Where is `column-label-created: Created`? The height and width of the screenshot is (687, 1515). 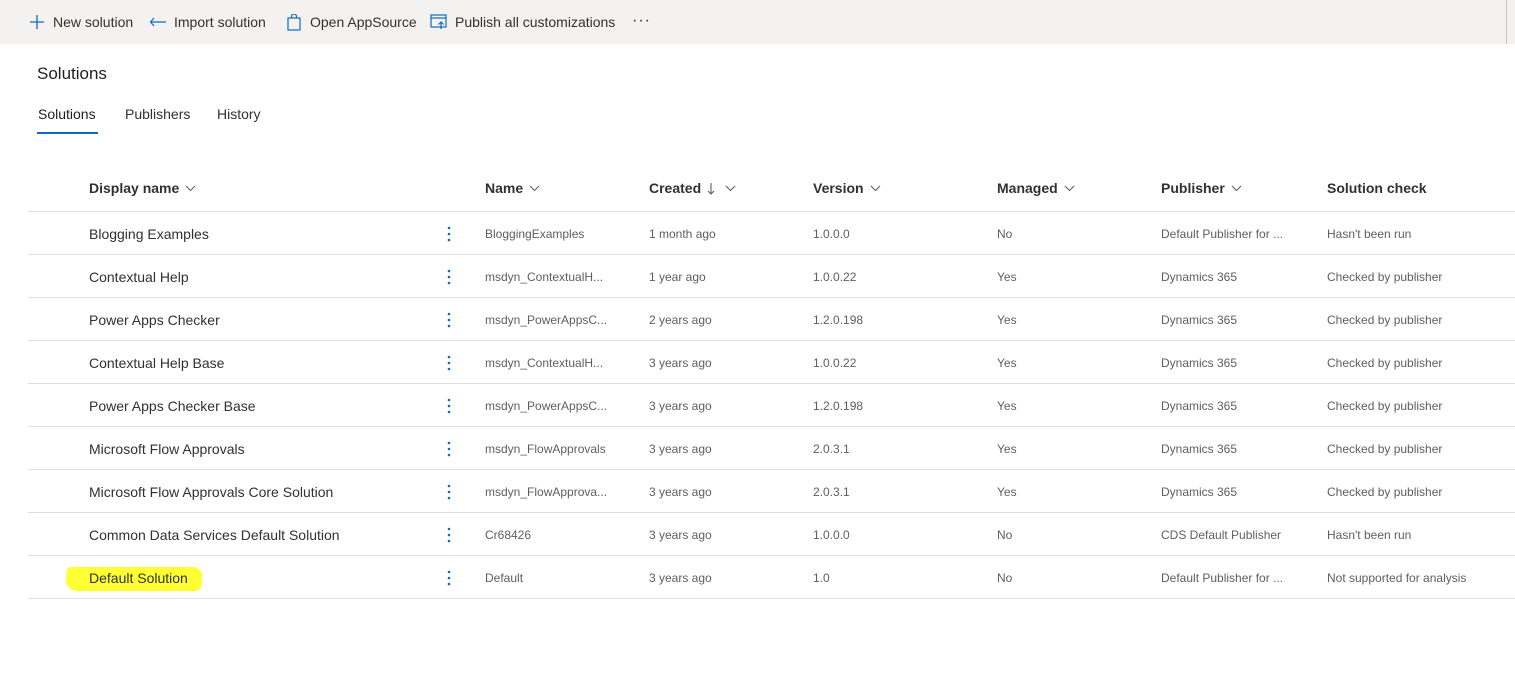
column-label-created: Created is located at coordinates (675, 188).